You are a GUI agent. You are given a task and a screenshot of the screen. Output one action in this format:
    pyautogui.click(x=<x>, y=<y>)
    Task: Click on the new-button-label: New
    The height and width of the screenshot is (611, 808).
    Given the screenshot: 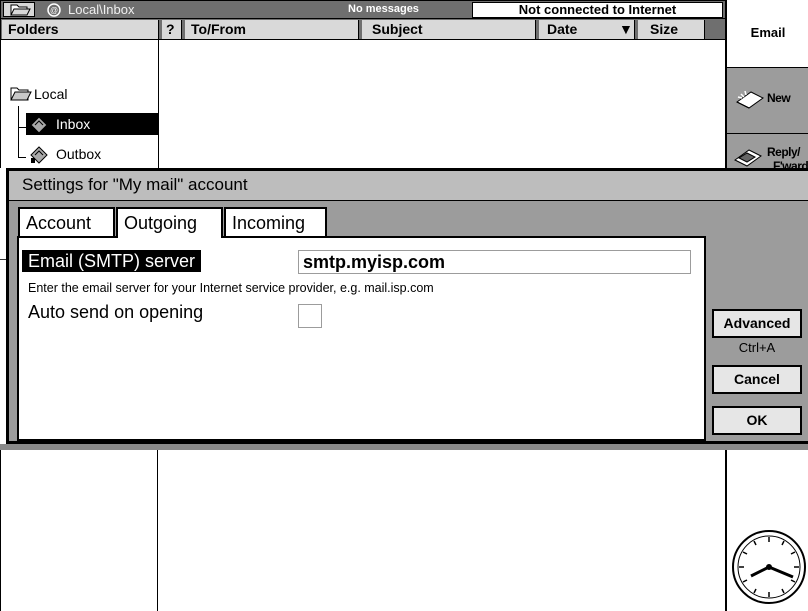 What is the action you would take?
    pyautogui.click(x=779, y=98)
    